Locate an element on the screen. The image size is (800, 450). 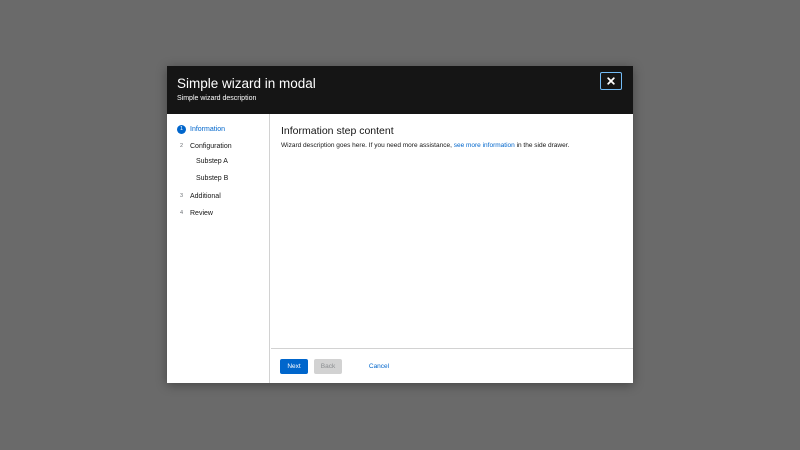
nav-substep-a: Substep A is located at coordinates (212, 162).